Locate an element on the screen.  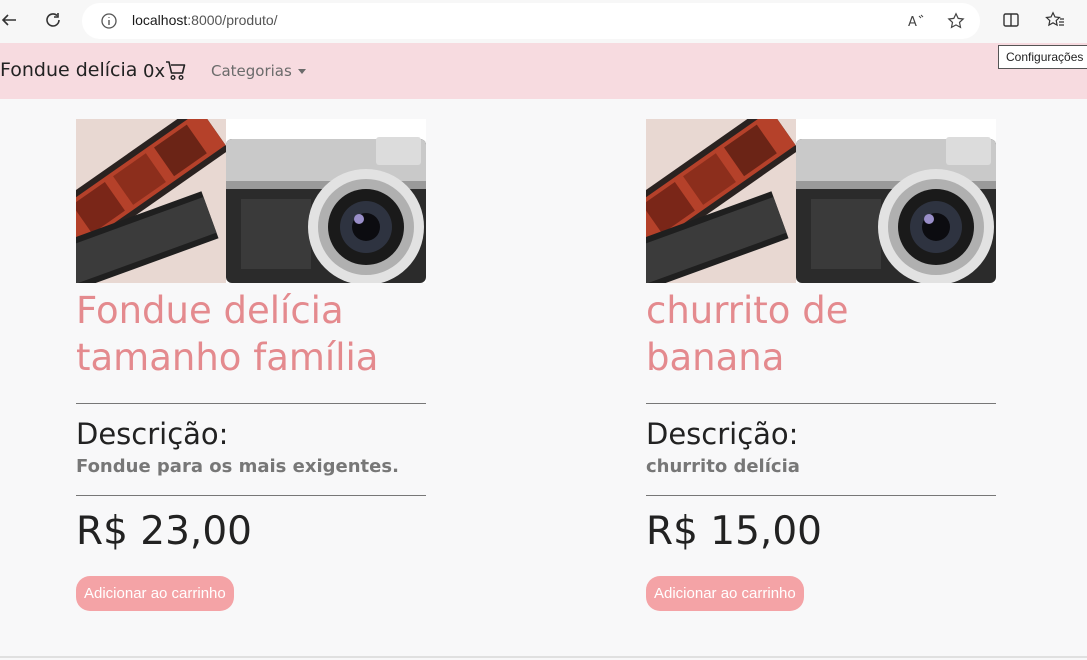
shopping-cart-icon is located at coordinates (176, 70).